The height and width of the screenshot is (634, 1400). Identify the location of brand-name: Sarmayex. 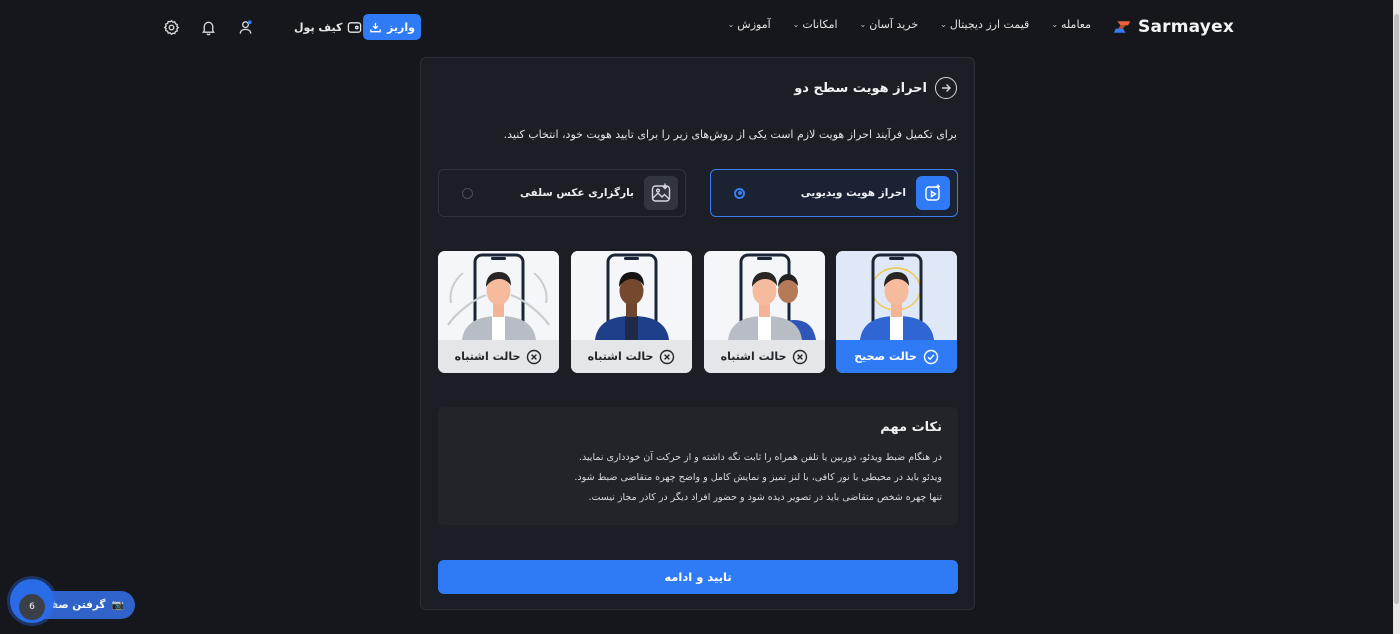
(1186, 27).